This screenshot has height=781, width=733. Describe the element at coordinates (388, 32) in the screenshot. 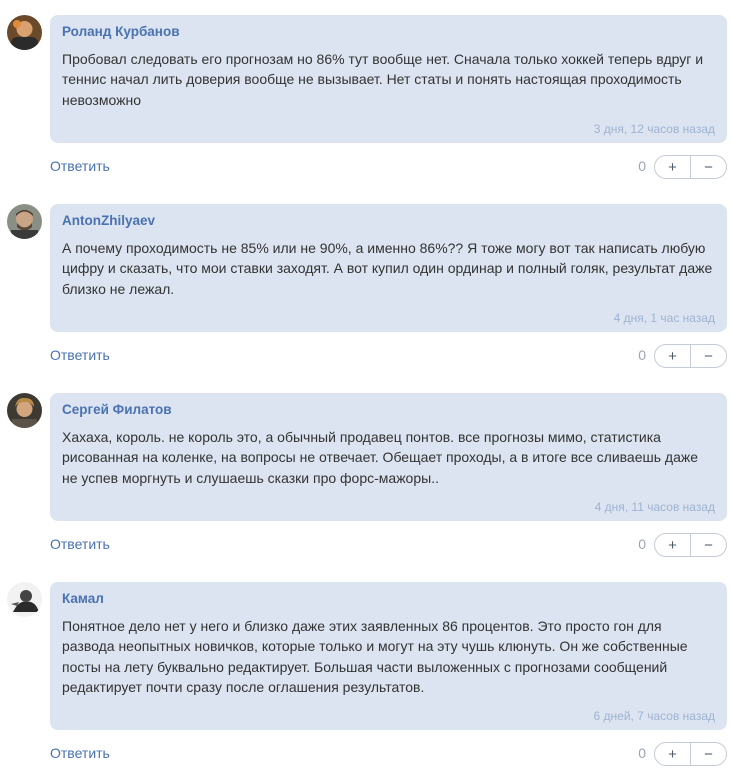

I see `comment-author: Роланд Курбанов` at that location.